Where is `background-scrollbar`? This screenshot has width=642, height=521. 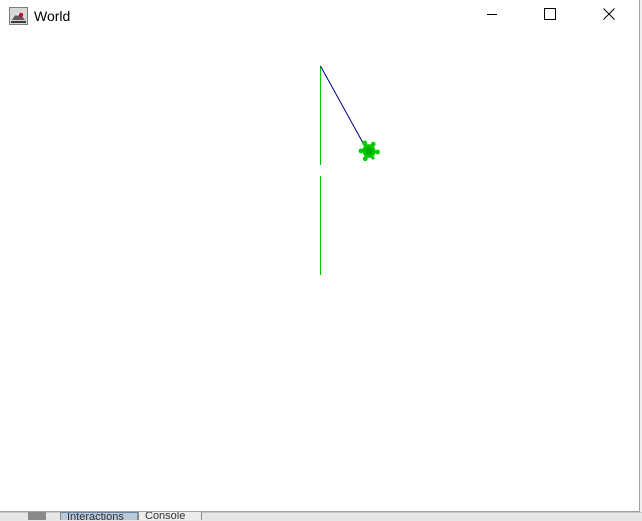 background-scrollbar is located at coordinates (37, 516).